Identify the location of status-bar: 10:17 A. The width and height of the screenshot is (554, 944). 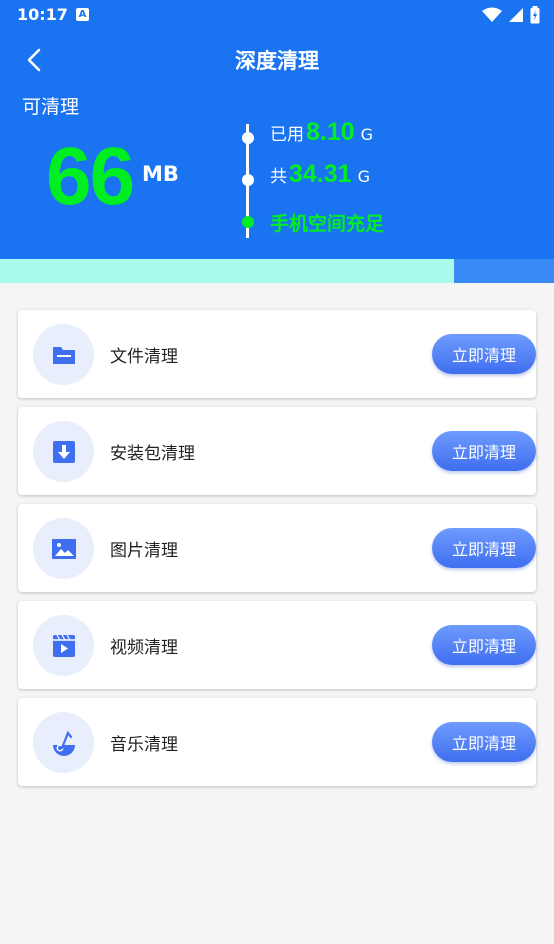
(277, 16).